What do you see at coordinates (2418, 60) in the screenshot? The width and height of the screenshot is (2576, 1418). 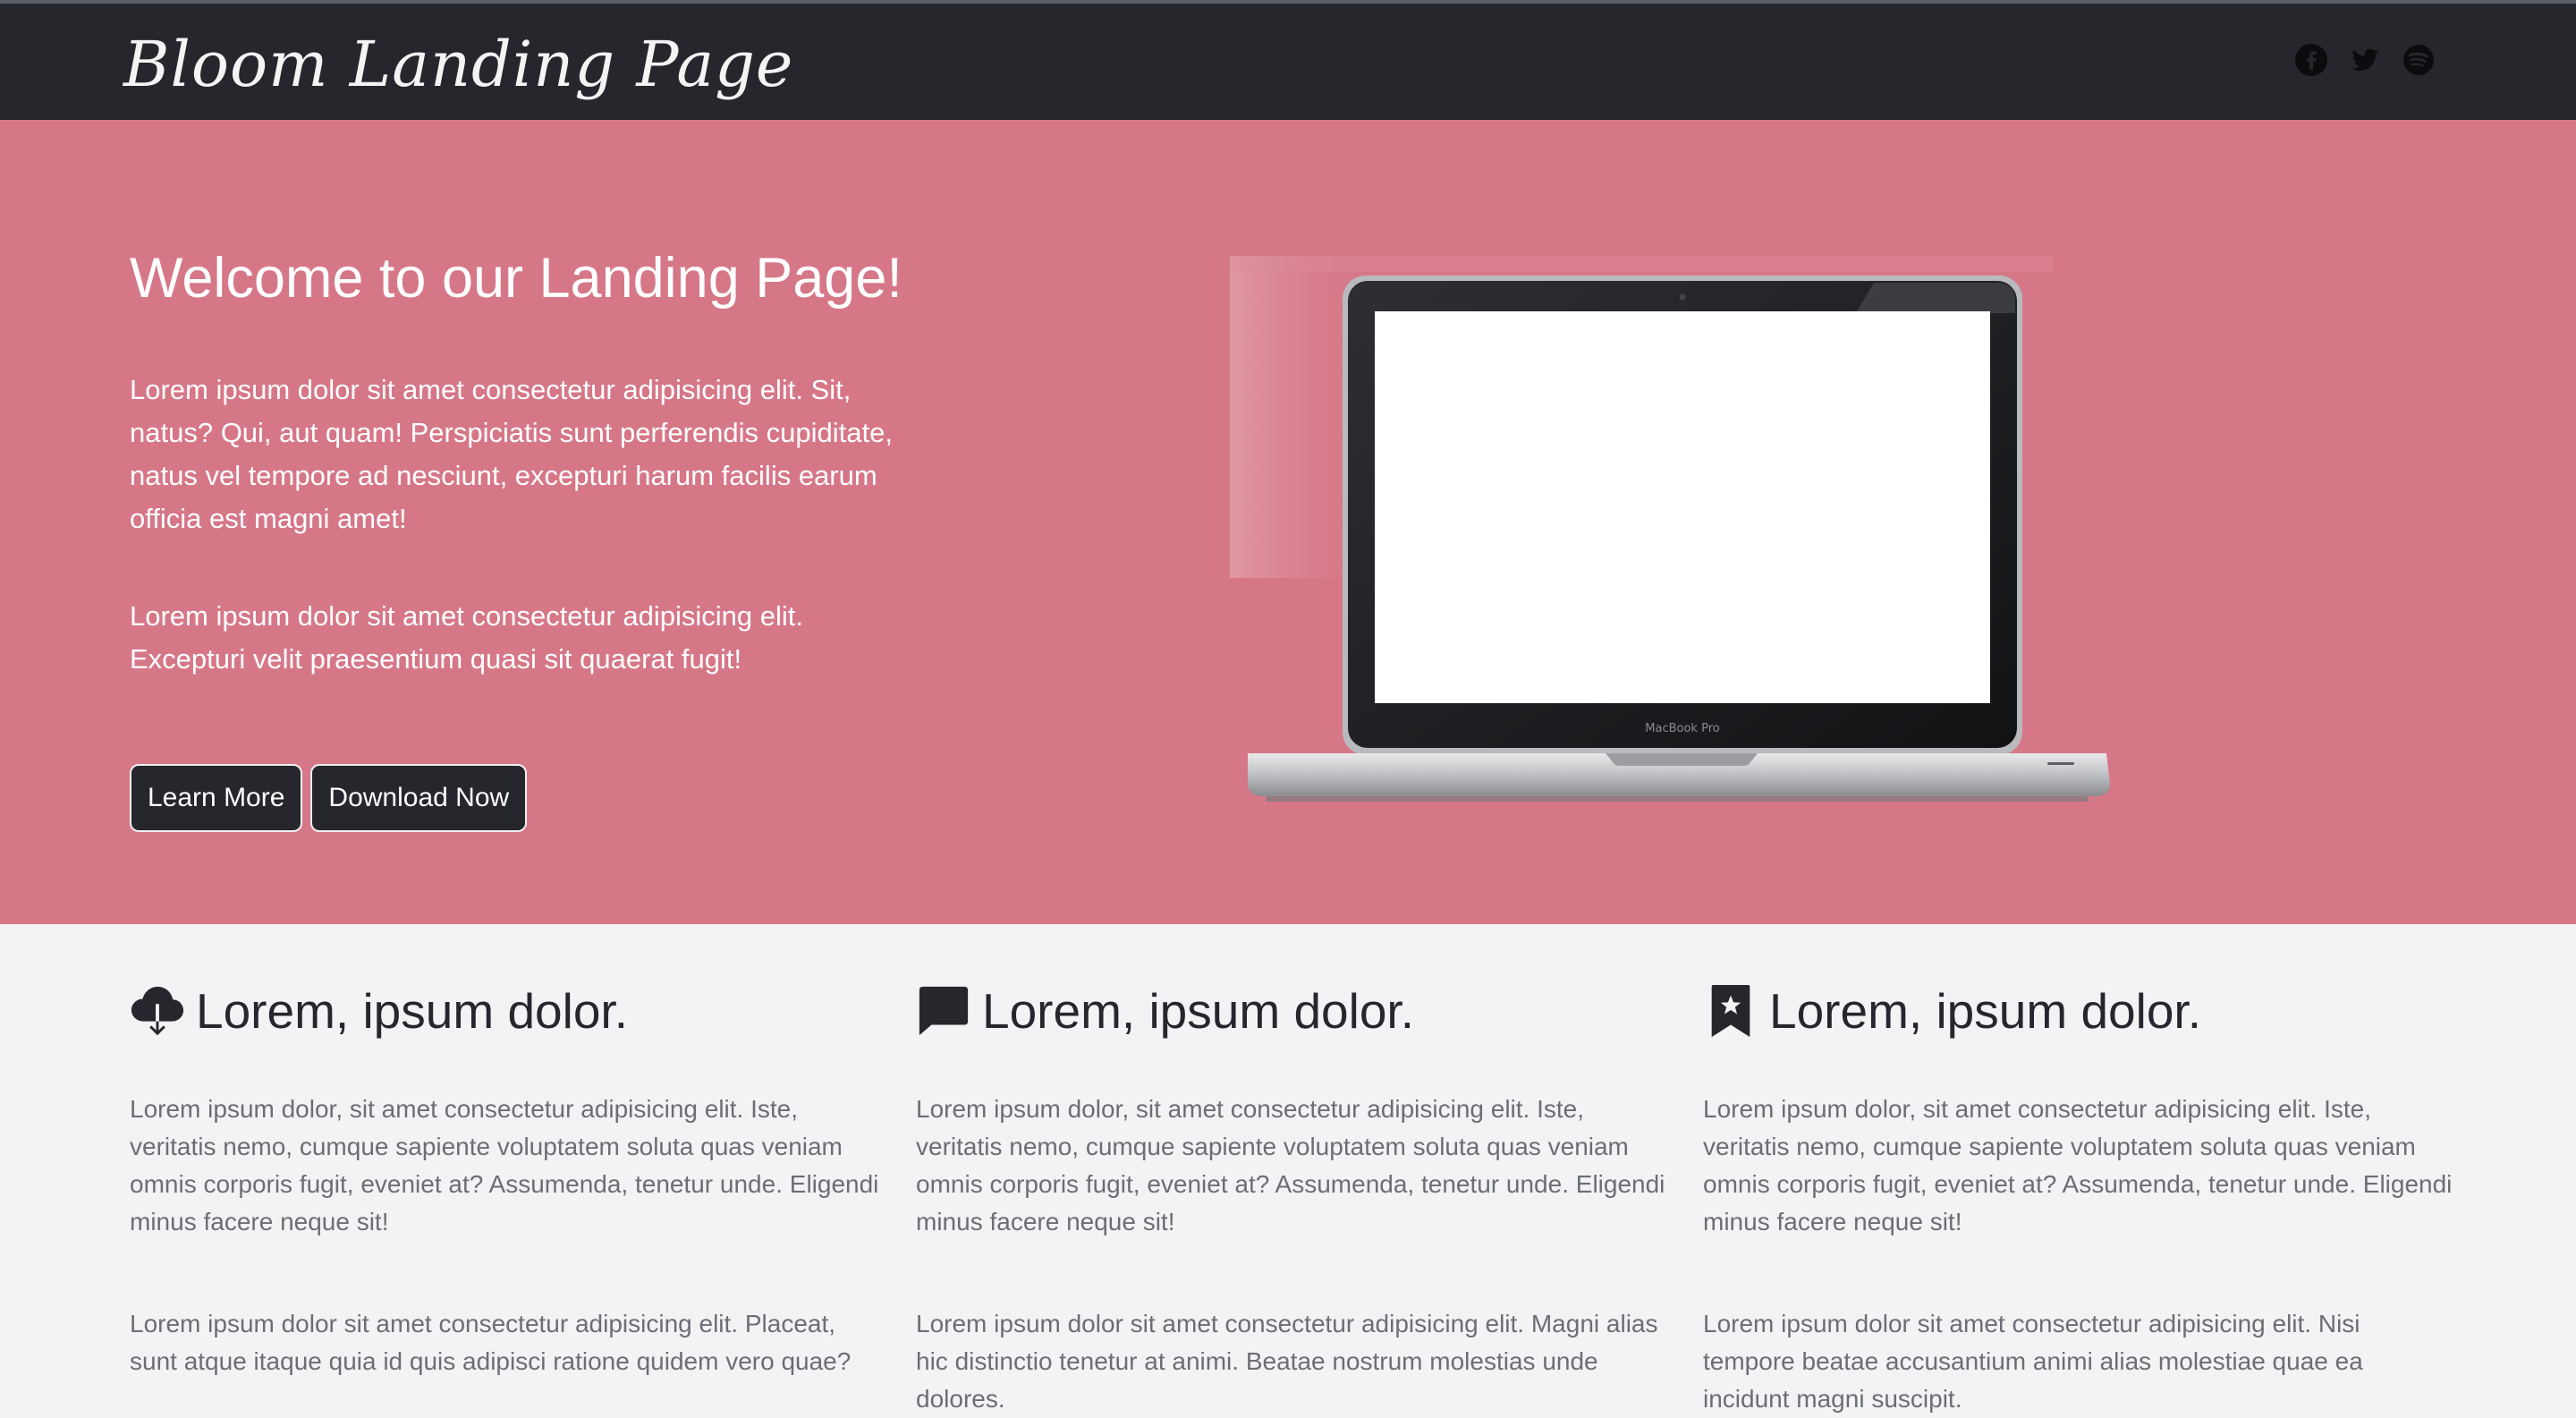 I see `spotify-icon` at bounding box center [2418, 60].